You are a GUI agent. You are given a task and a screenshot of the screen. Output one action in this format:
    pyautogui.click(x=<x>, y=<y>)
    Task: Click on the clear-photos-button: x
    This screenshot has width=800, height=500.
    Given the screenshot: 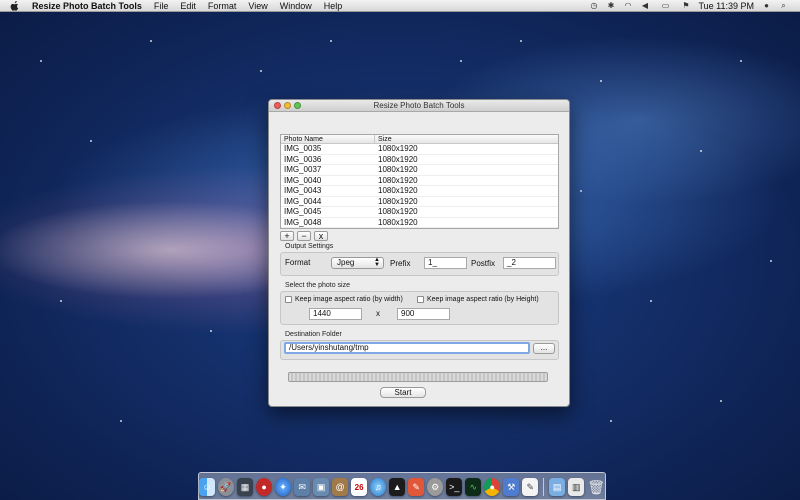 What is the action you would take?
    pyautogui.click(x=321, y=236)
    